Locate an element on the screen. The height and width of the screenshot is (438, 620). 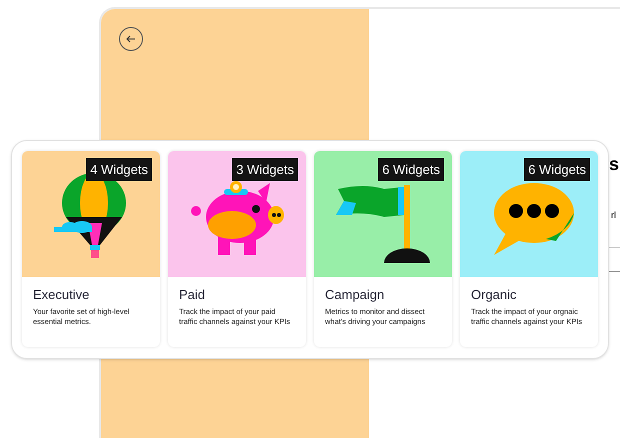
card-title: Organic is located at coordinates (494, 295).